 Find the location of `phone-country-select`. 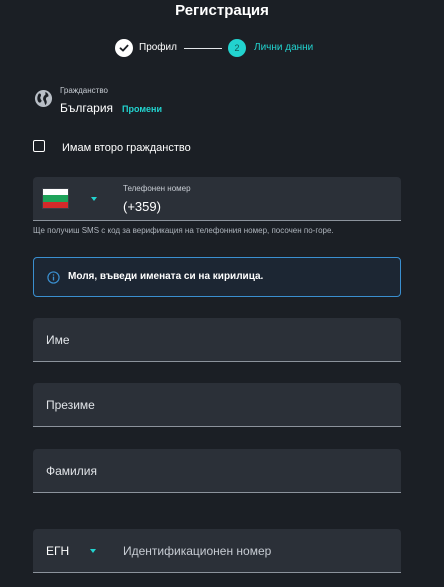

phone-country-select is located at coordinates (71, 199).